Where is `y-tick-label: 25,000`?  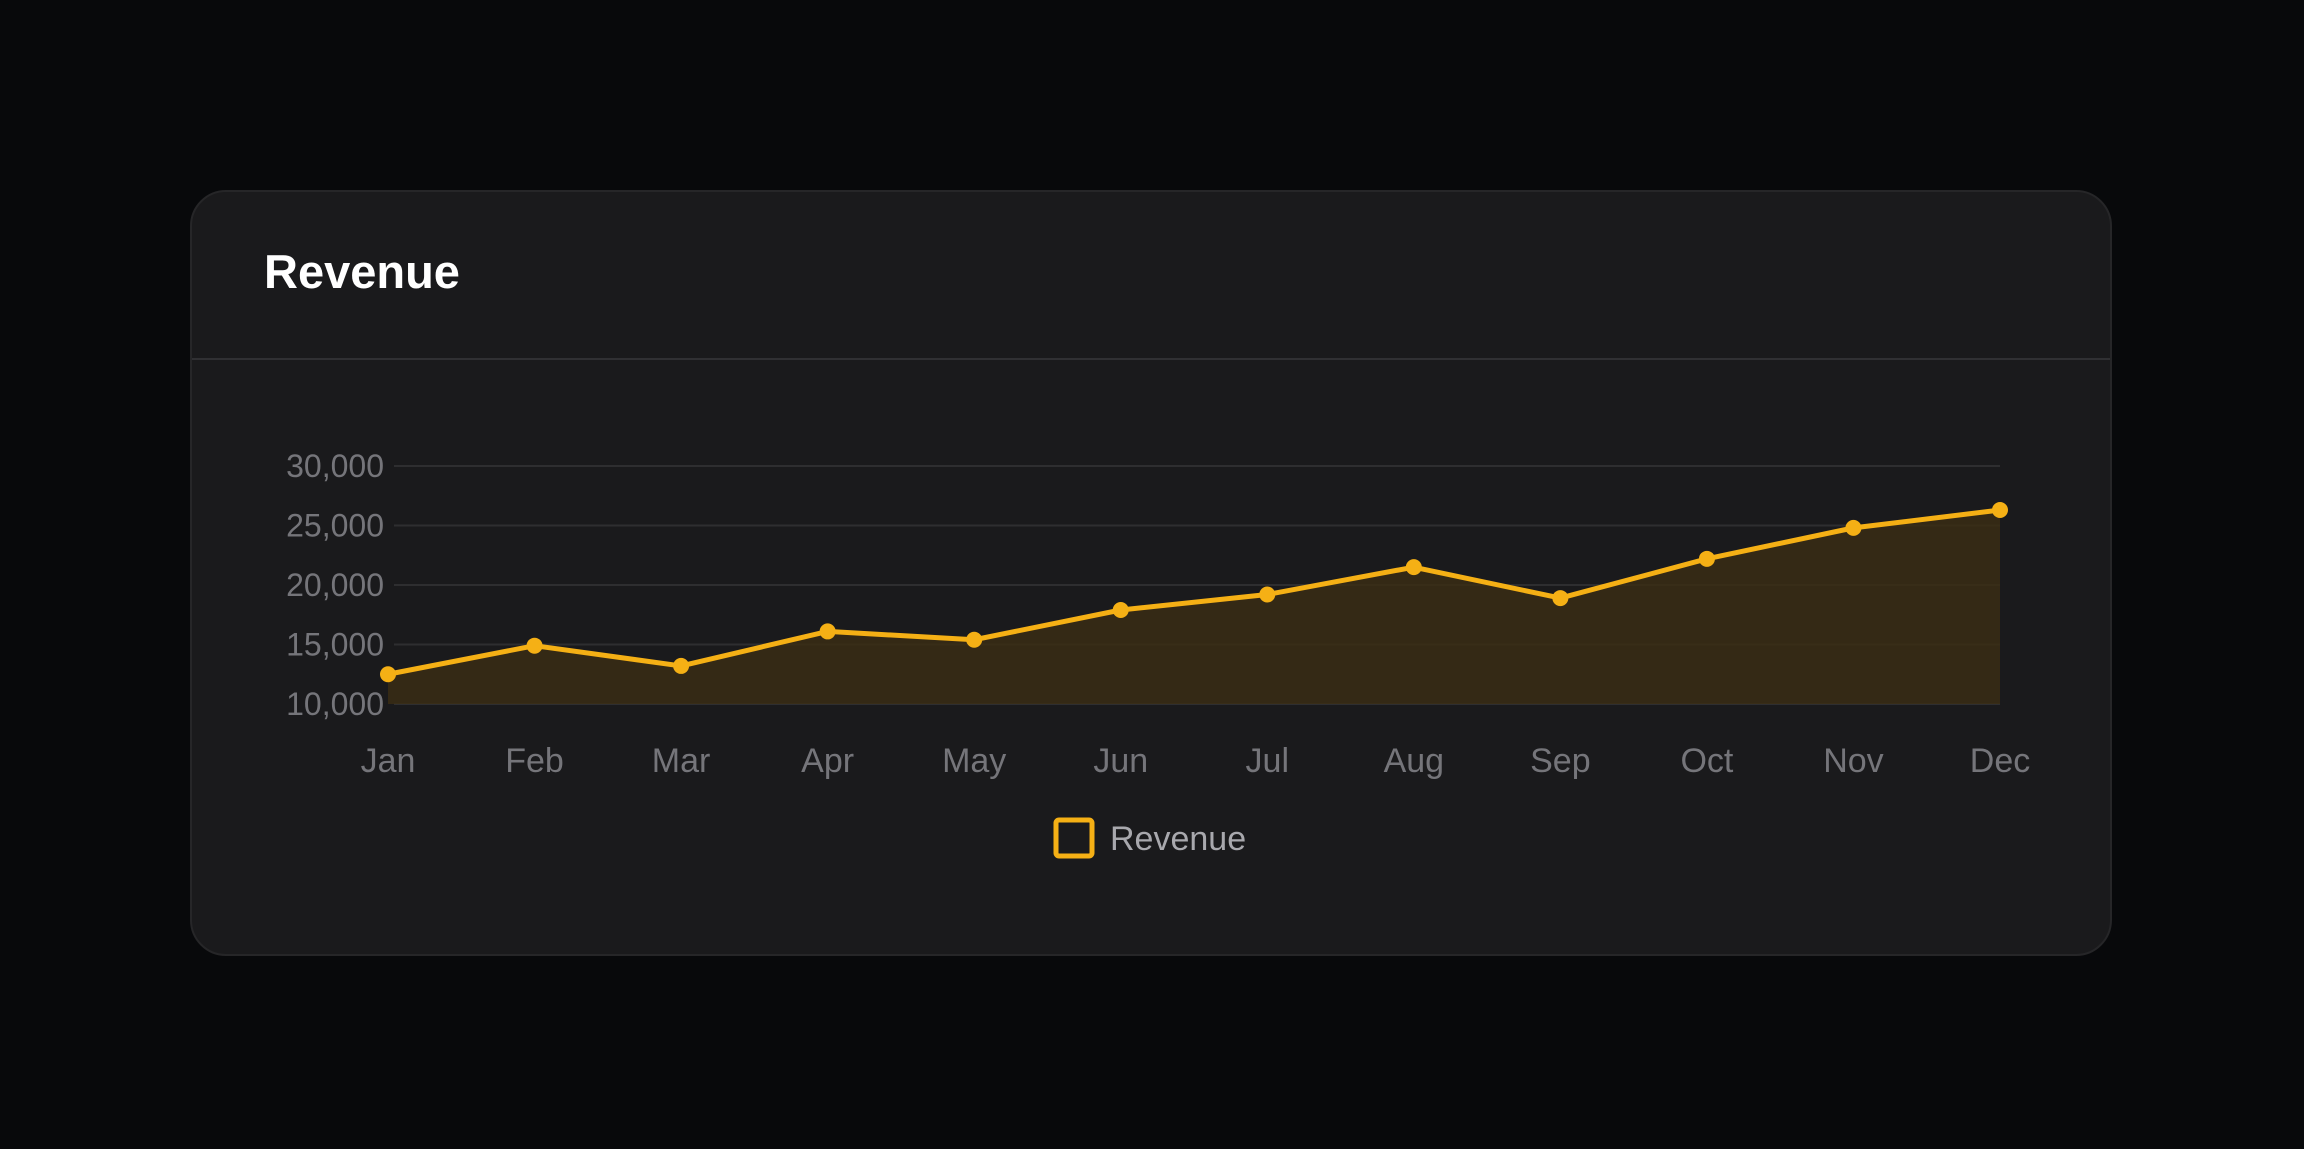
y-tick-label: 25,000 is located at coordinates (335, 526).